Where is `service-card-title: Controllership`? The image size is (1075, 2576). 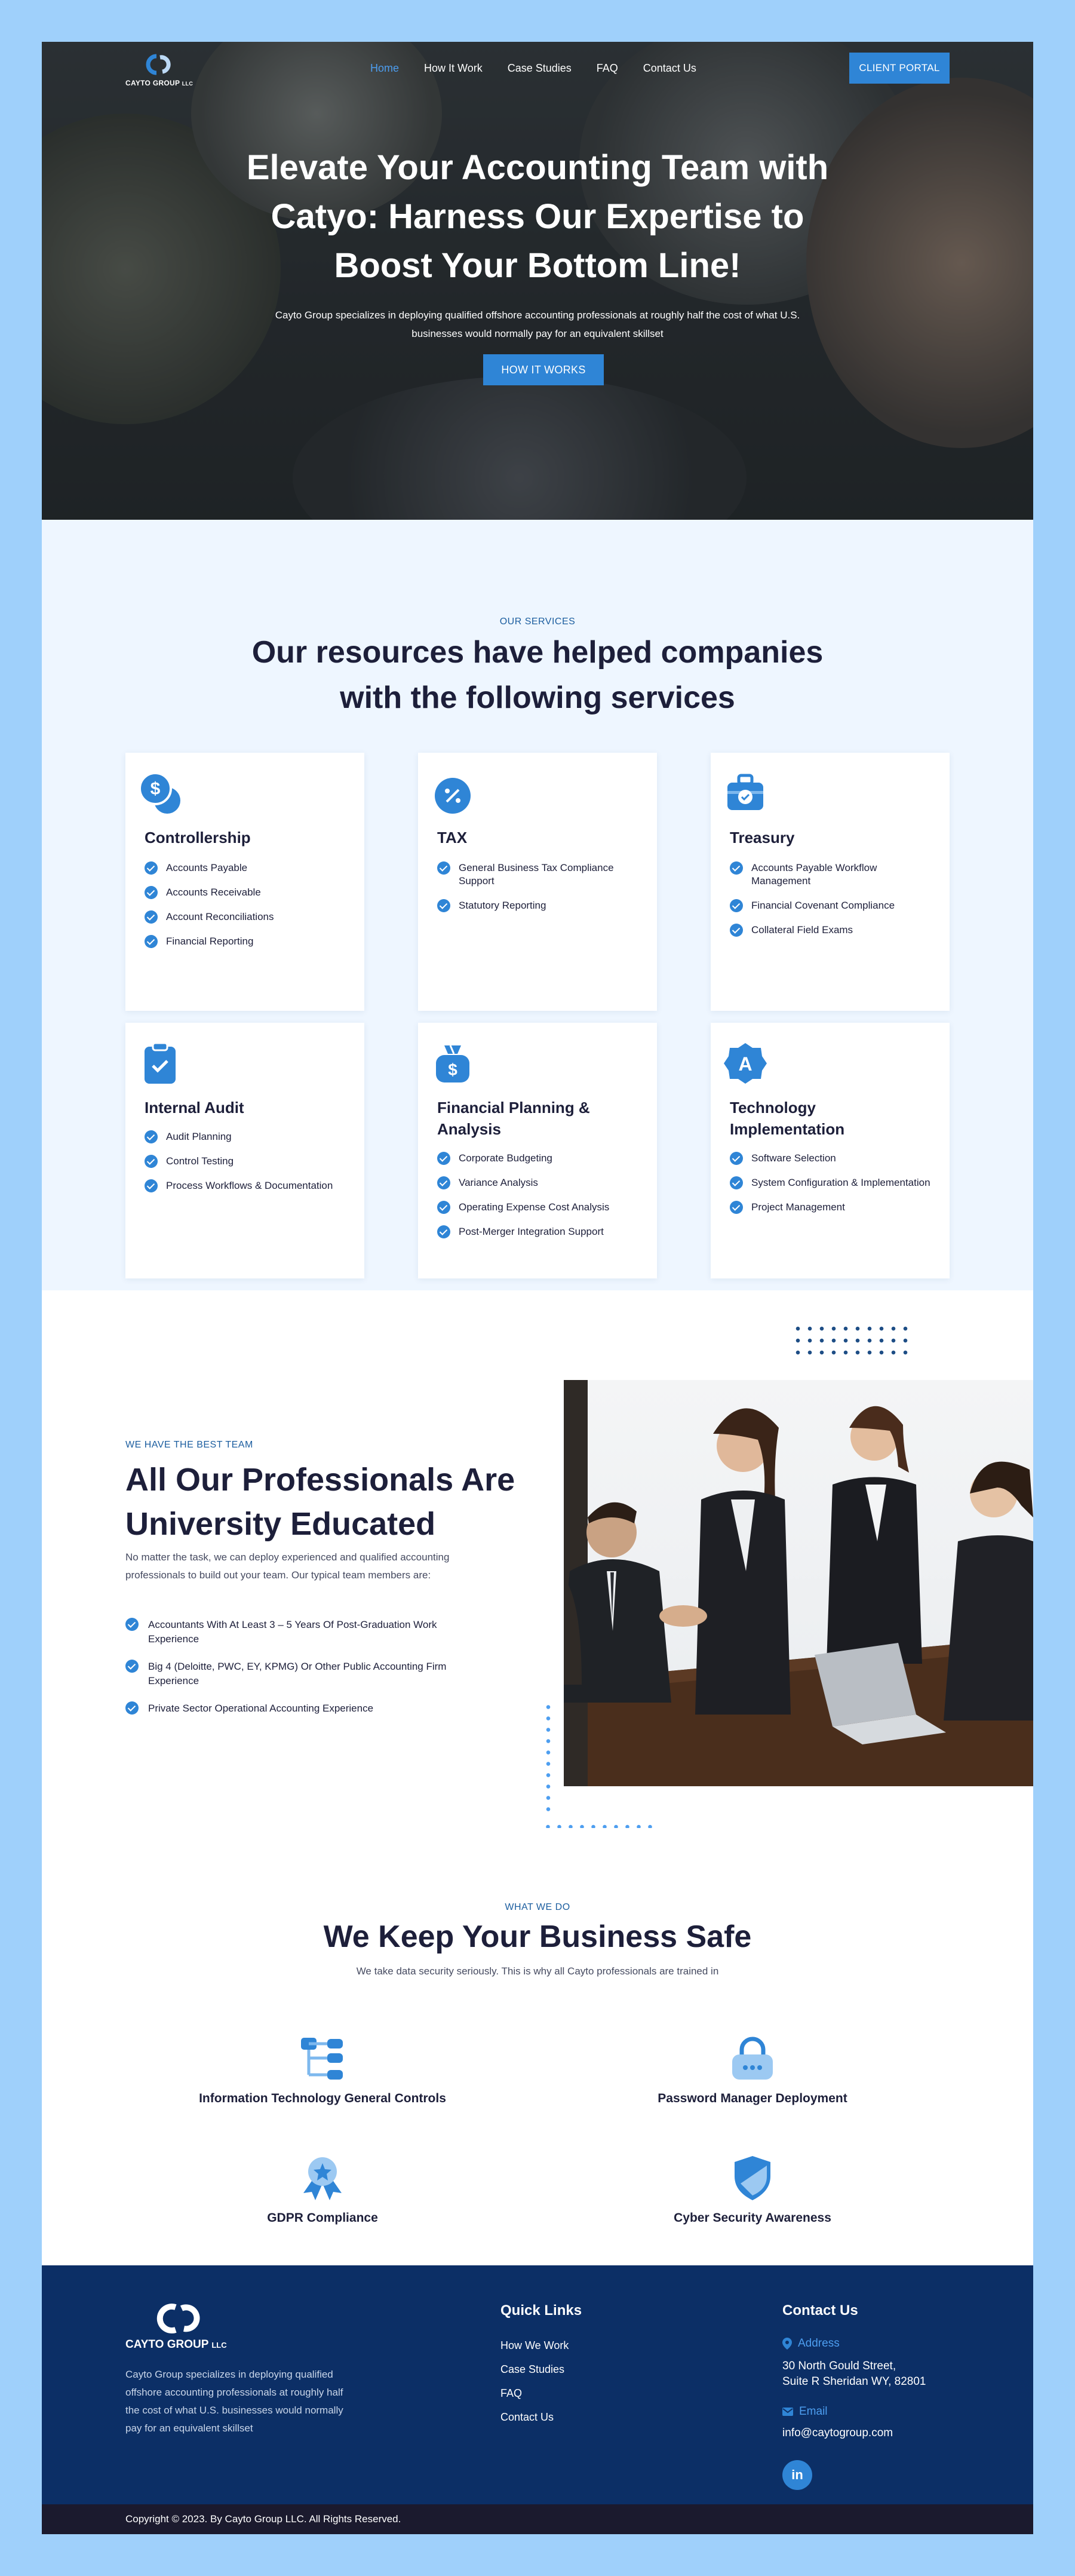
service-card-title: Controllership is located at coordinates (198, 838).